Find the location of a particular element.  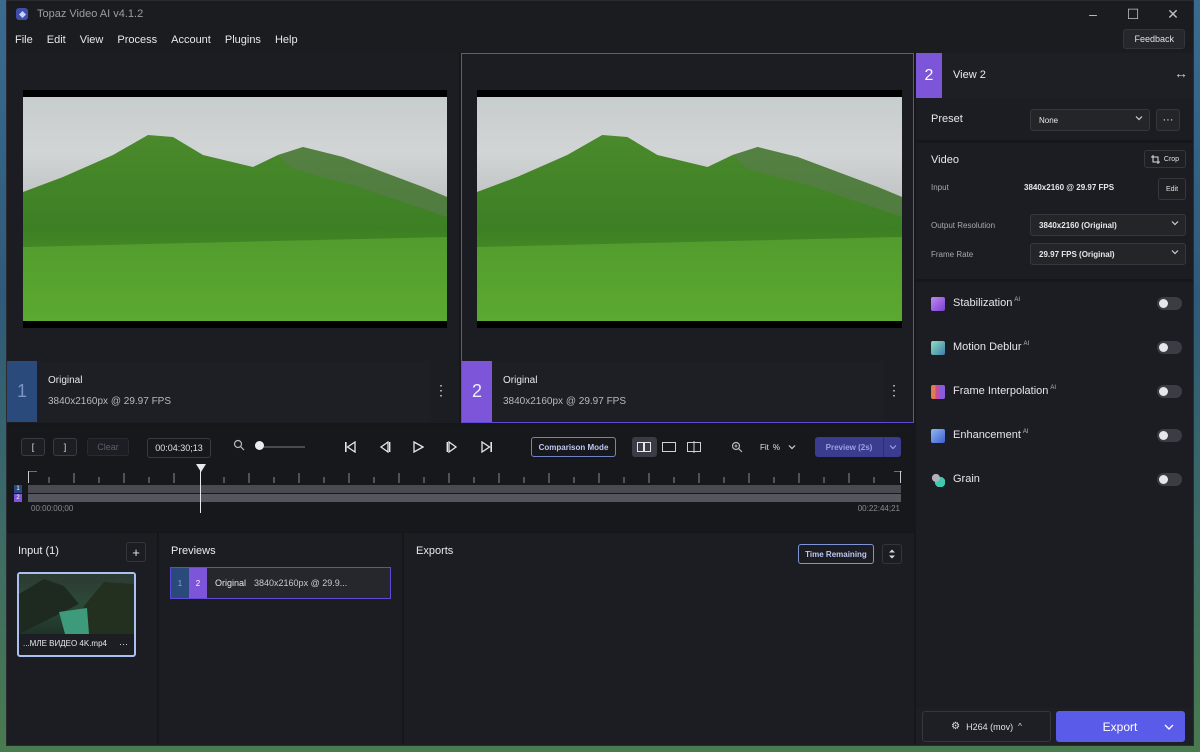

stabilization-toggle is located at coordinates (1169, 303).